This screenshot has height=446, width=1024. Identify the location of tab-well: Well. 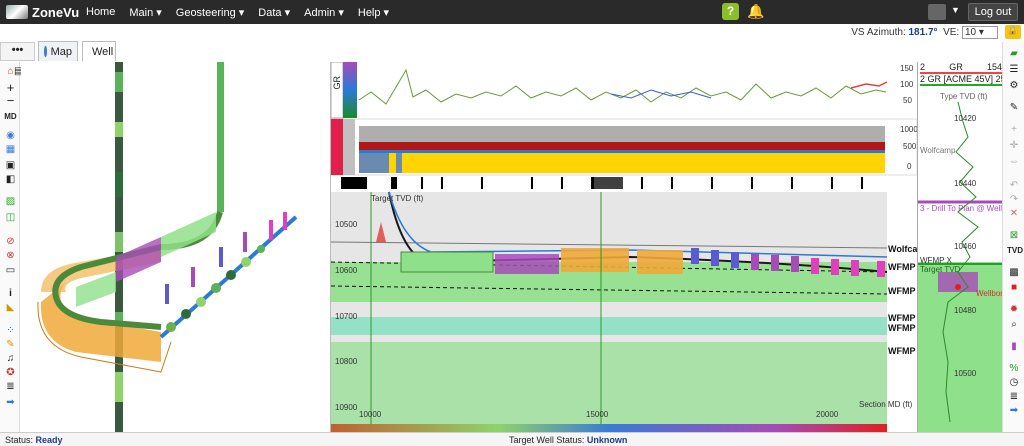
(99, 51).